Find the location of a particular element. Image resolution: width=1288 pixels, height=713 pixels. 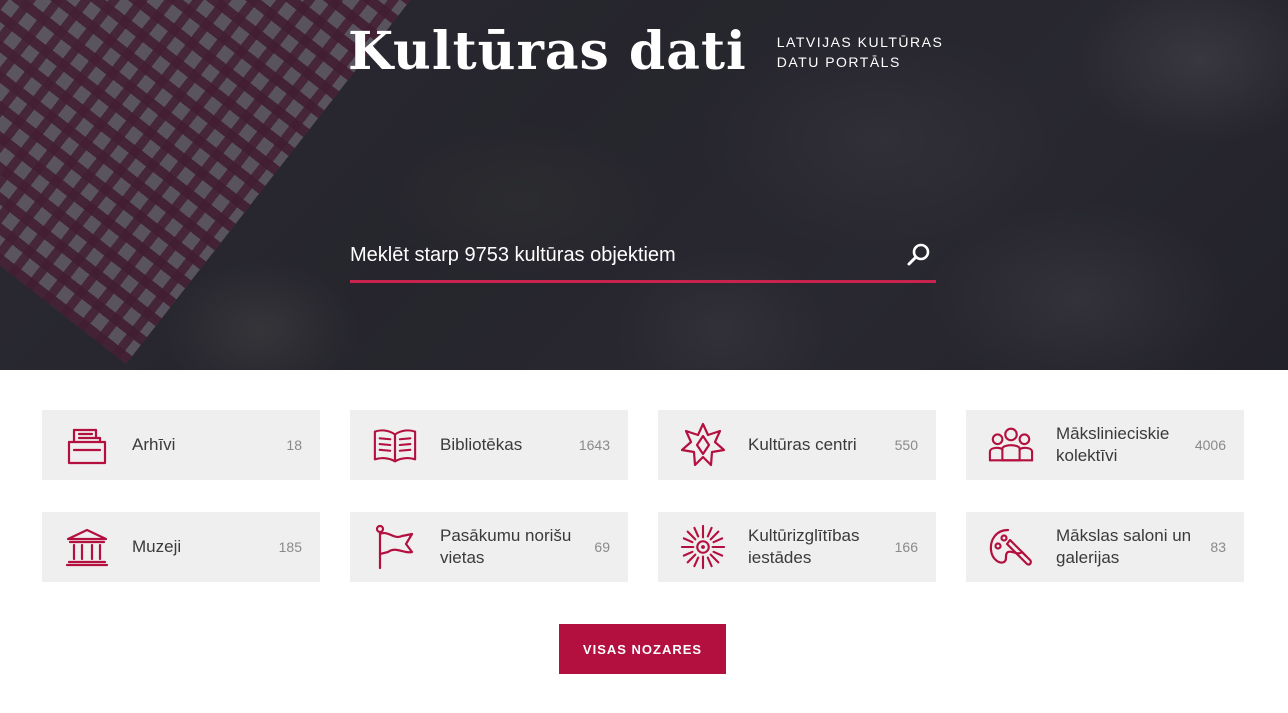

archive-icon is located at coordinates (87, 445).